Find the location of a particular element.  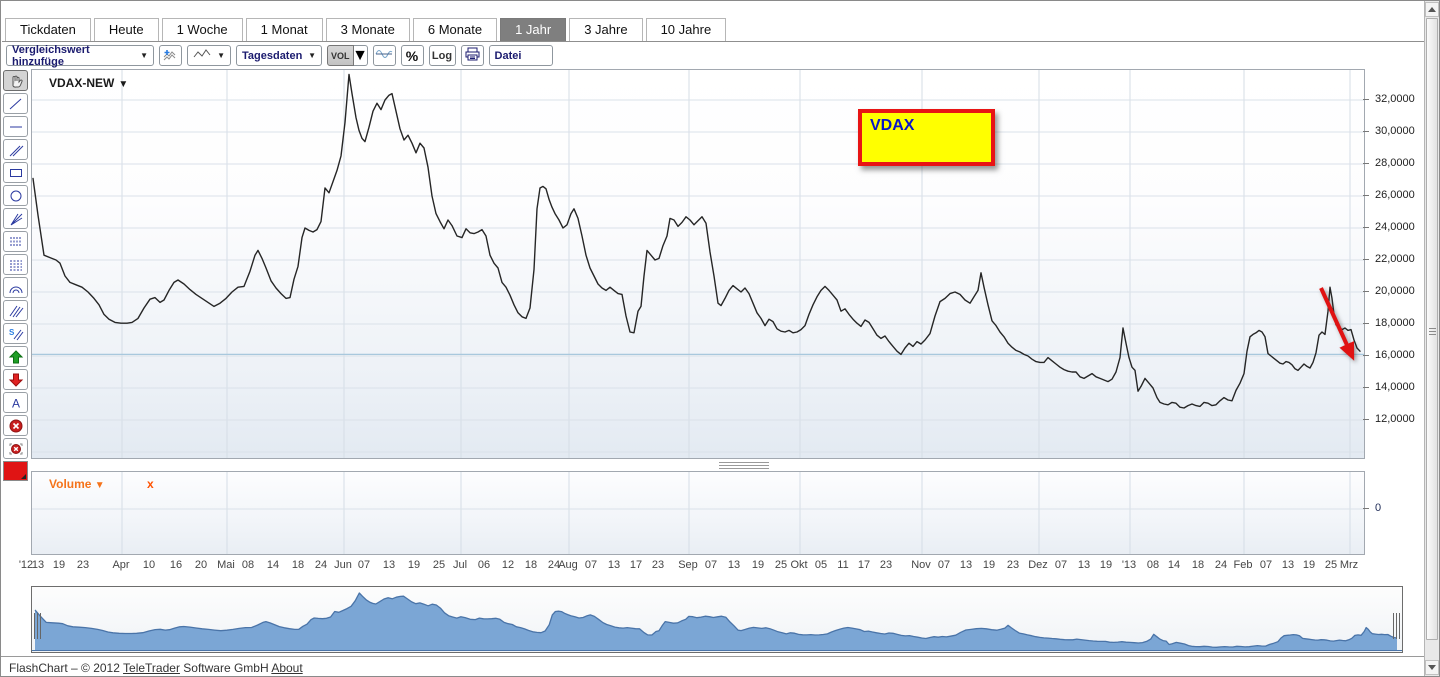

navigator-area is located at coordinates (716, 621).